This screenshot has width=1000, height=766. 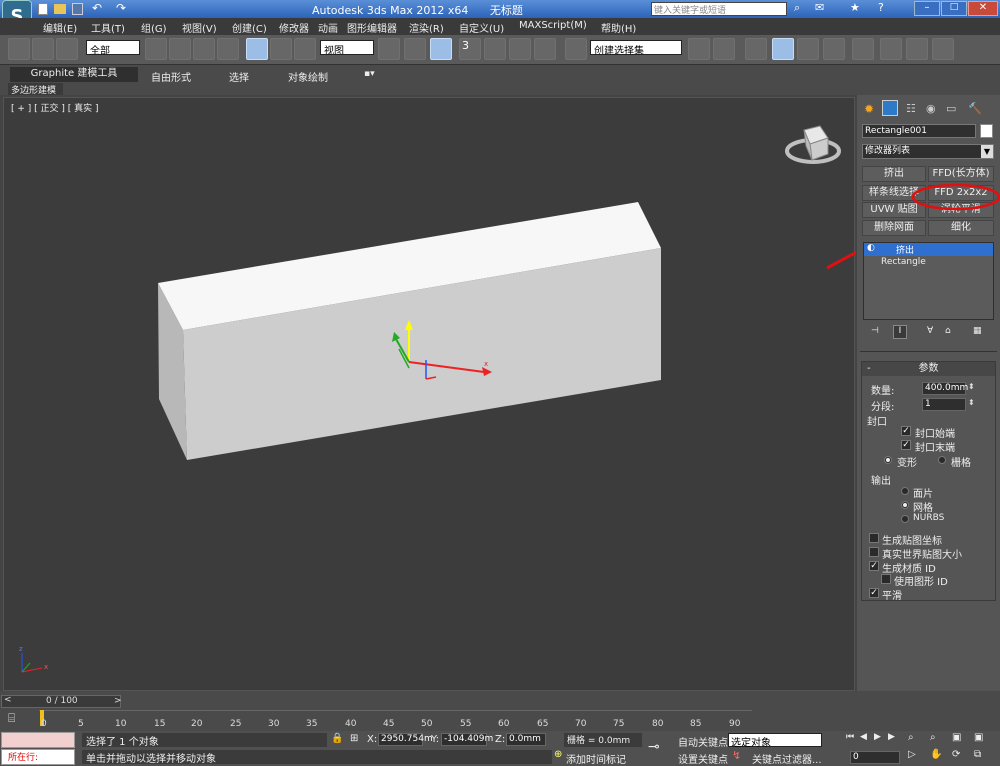 What do you see at coordinates (956, 754) in the screenshot?
I see `orbit-icon: ⟳` at bounding box center [956, 754].